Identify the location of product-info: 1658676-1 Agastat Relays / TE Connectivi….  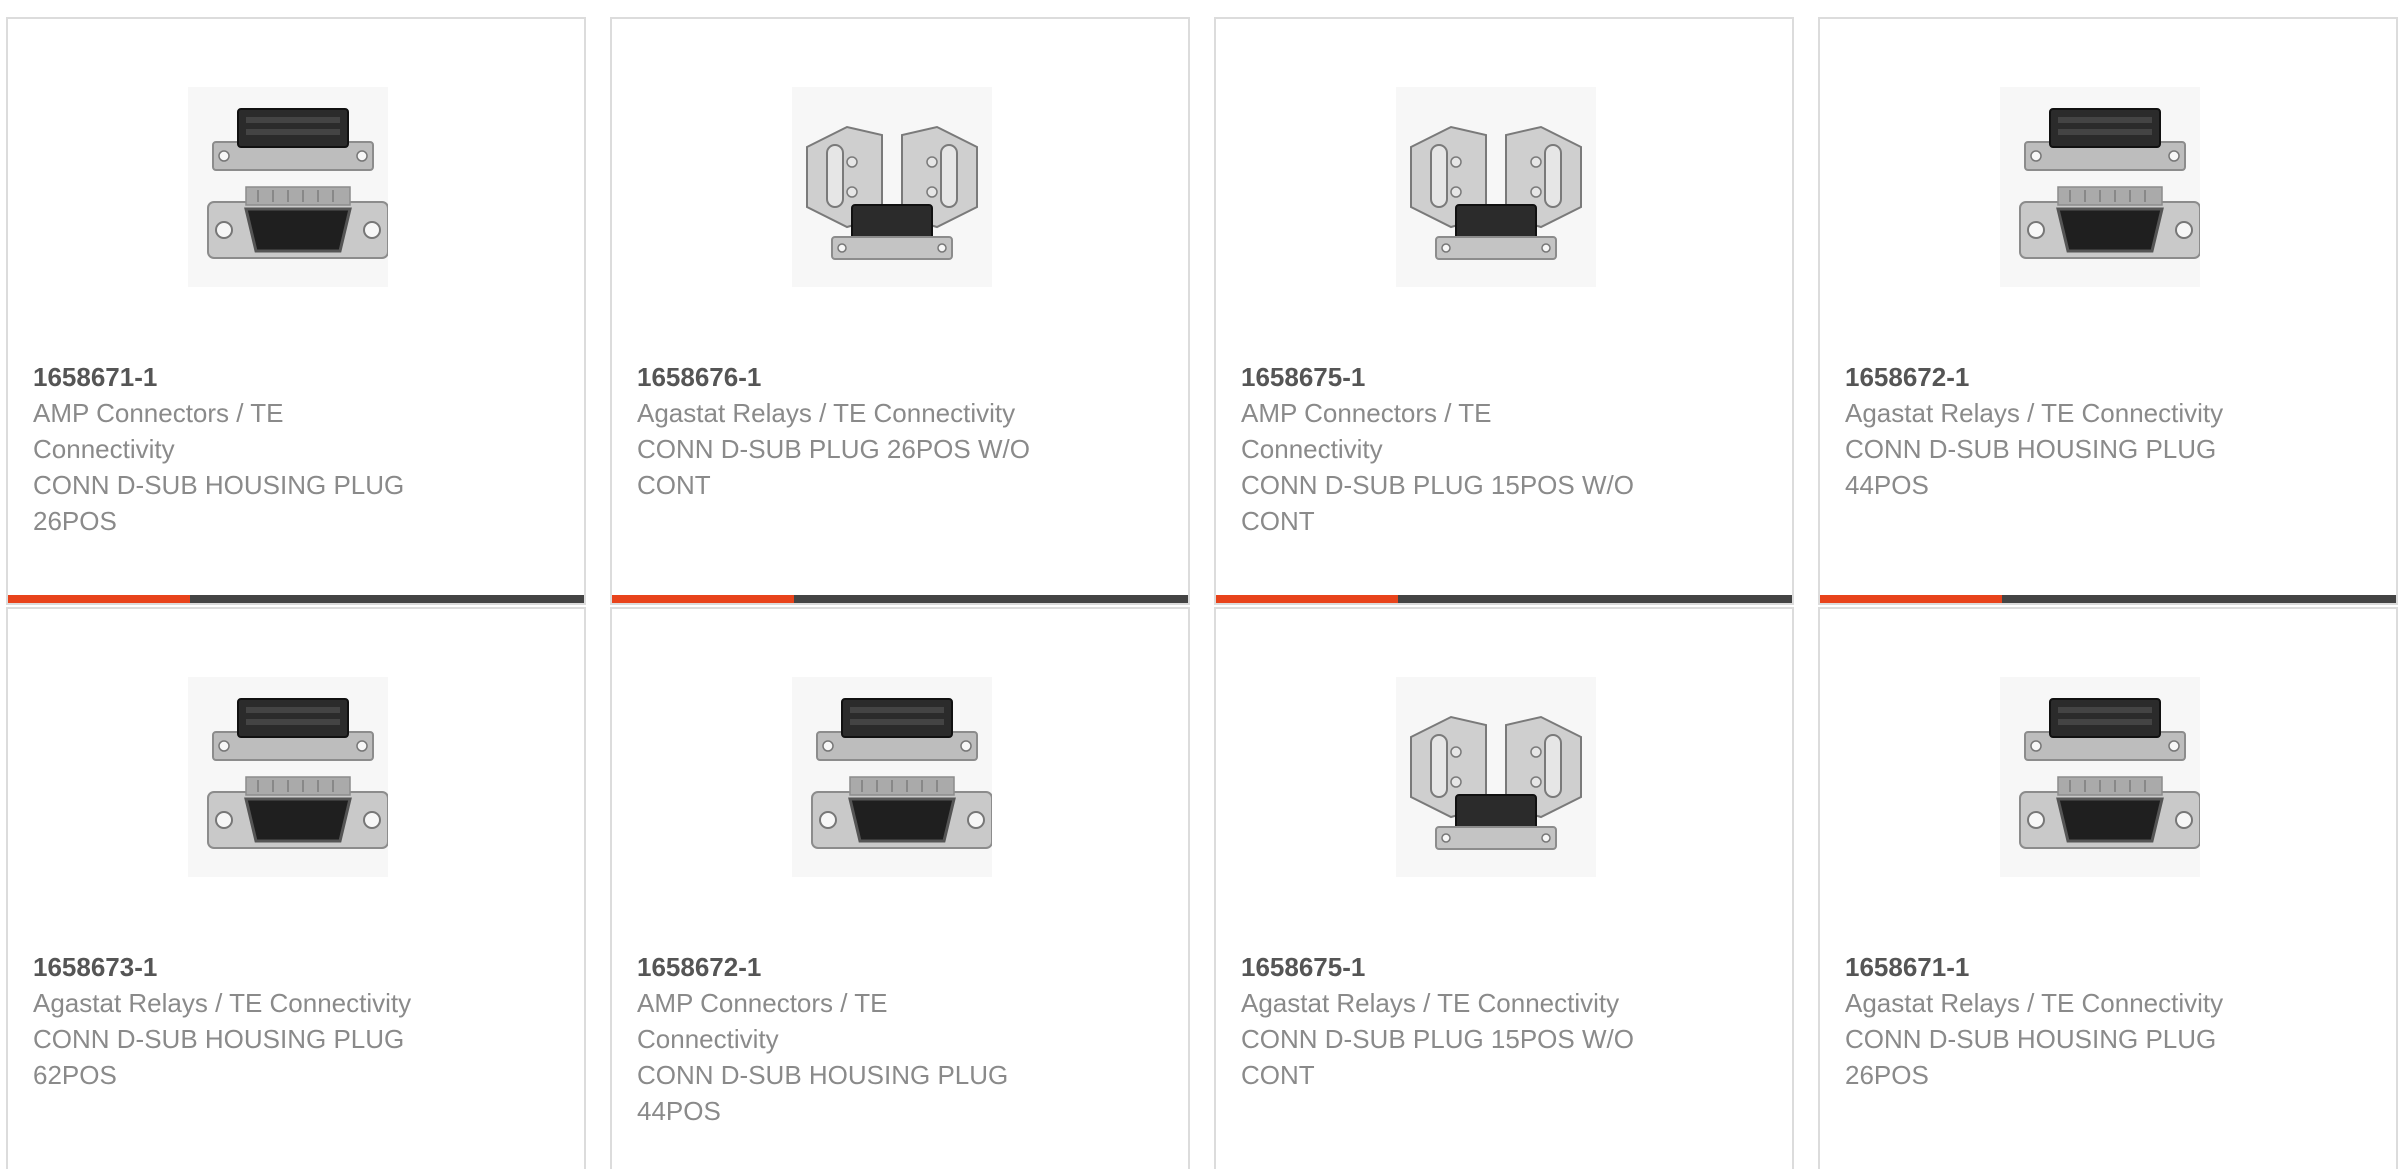
(857, 431).